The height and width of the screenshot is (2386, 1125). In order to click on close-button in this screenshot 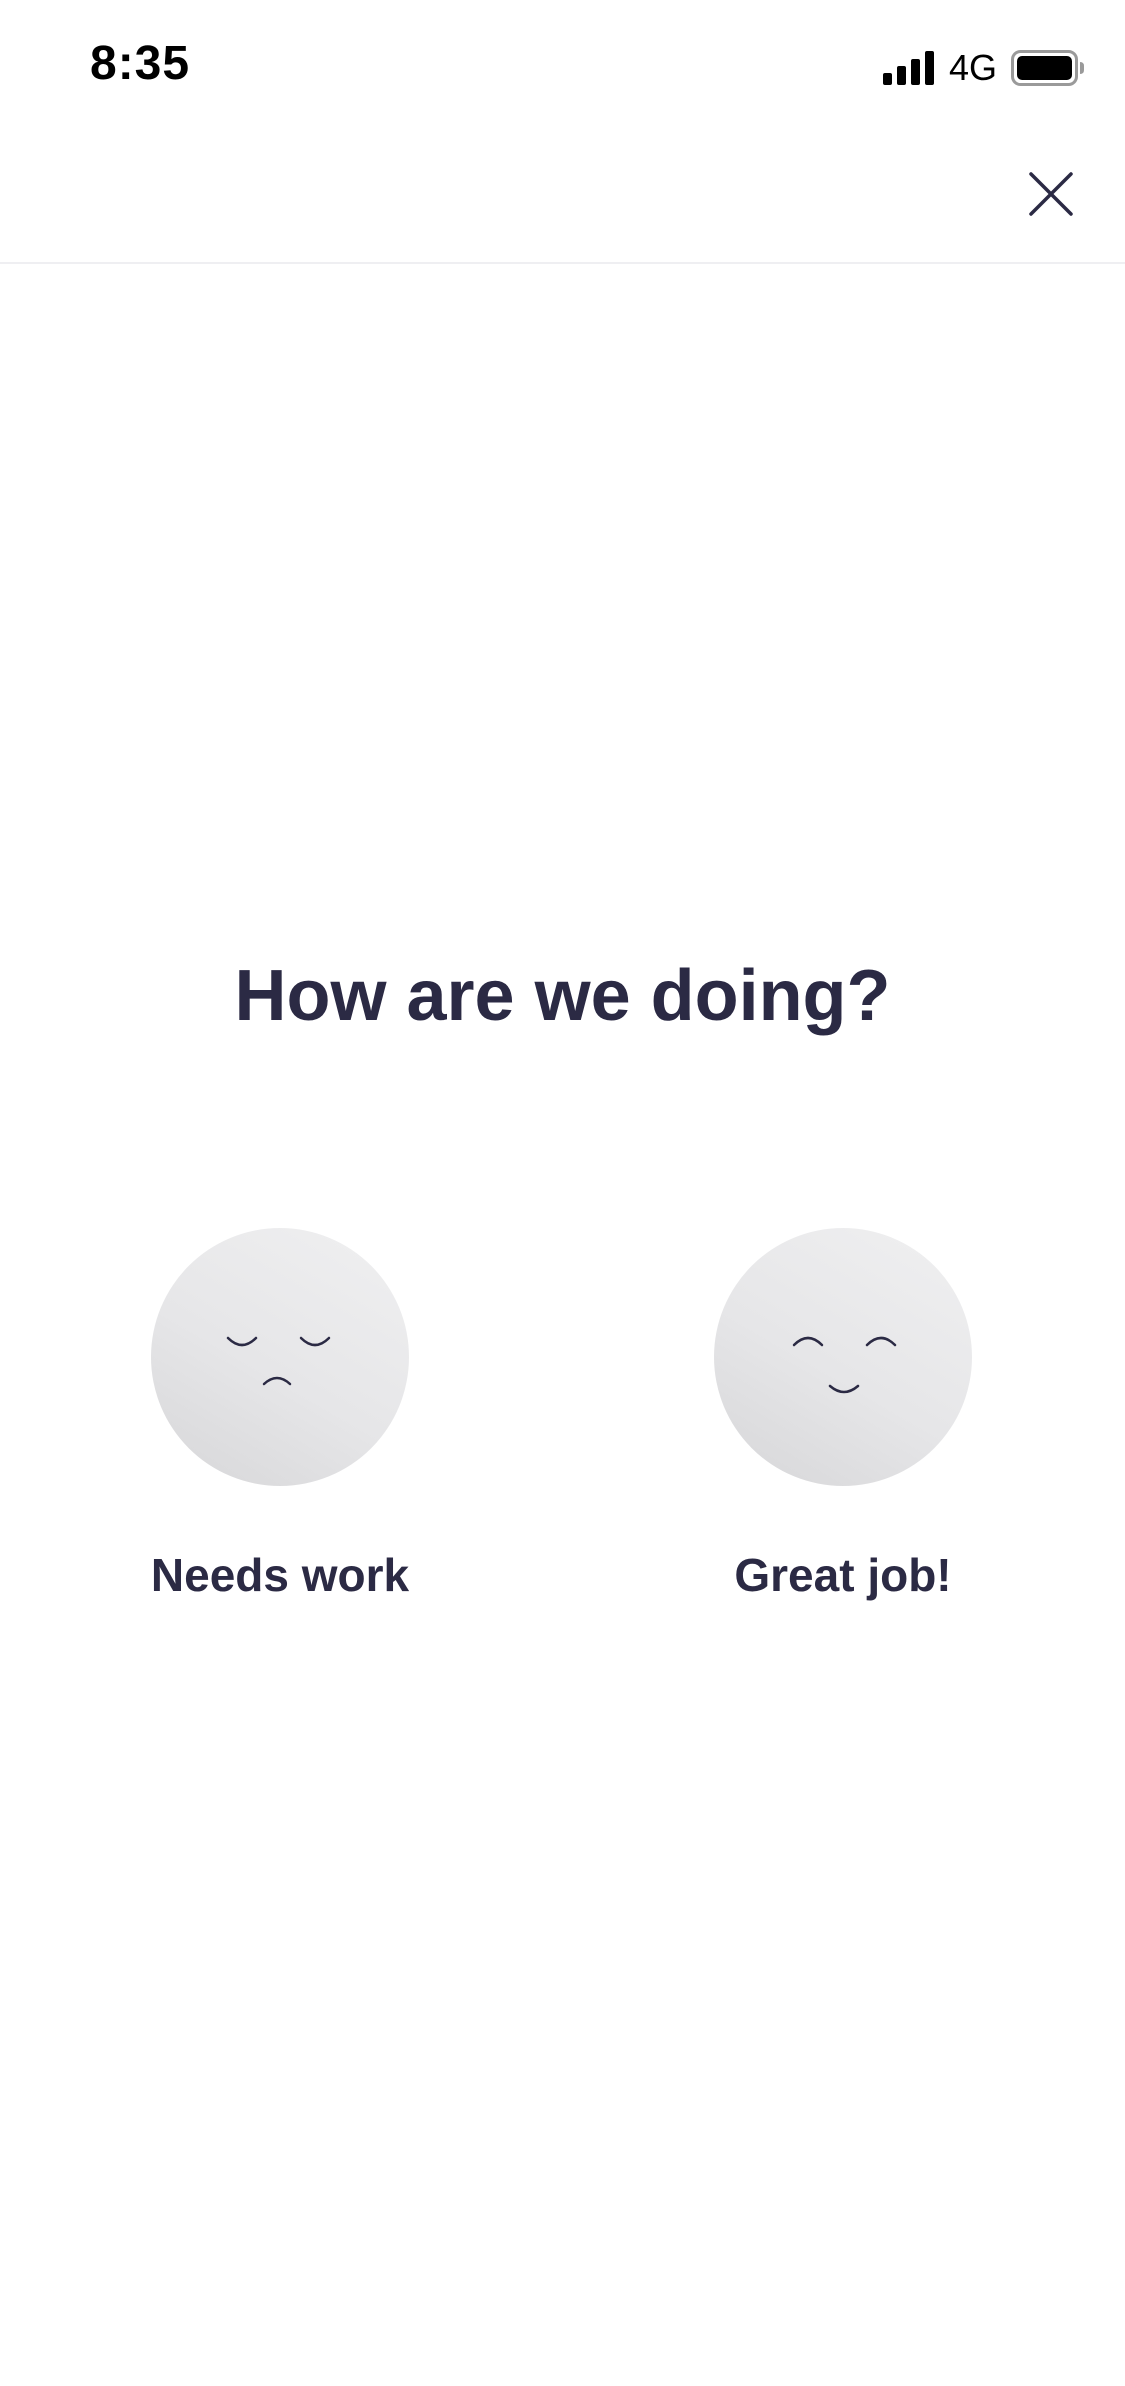, I will do `click(1051, 194)`.